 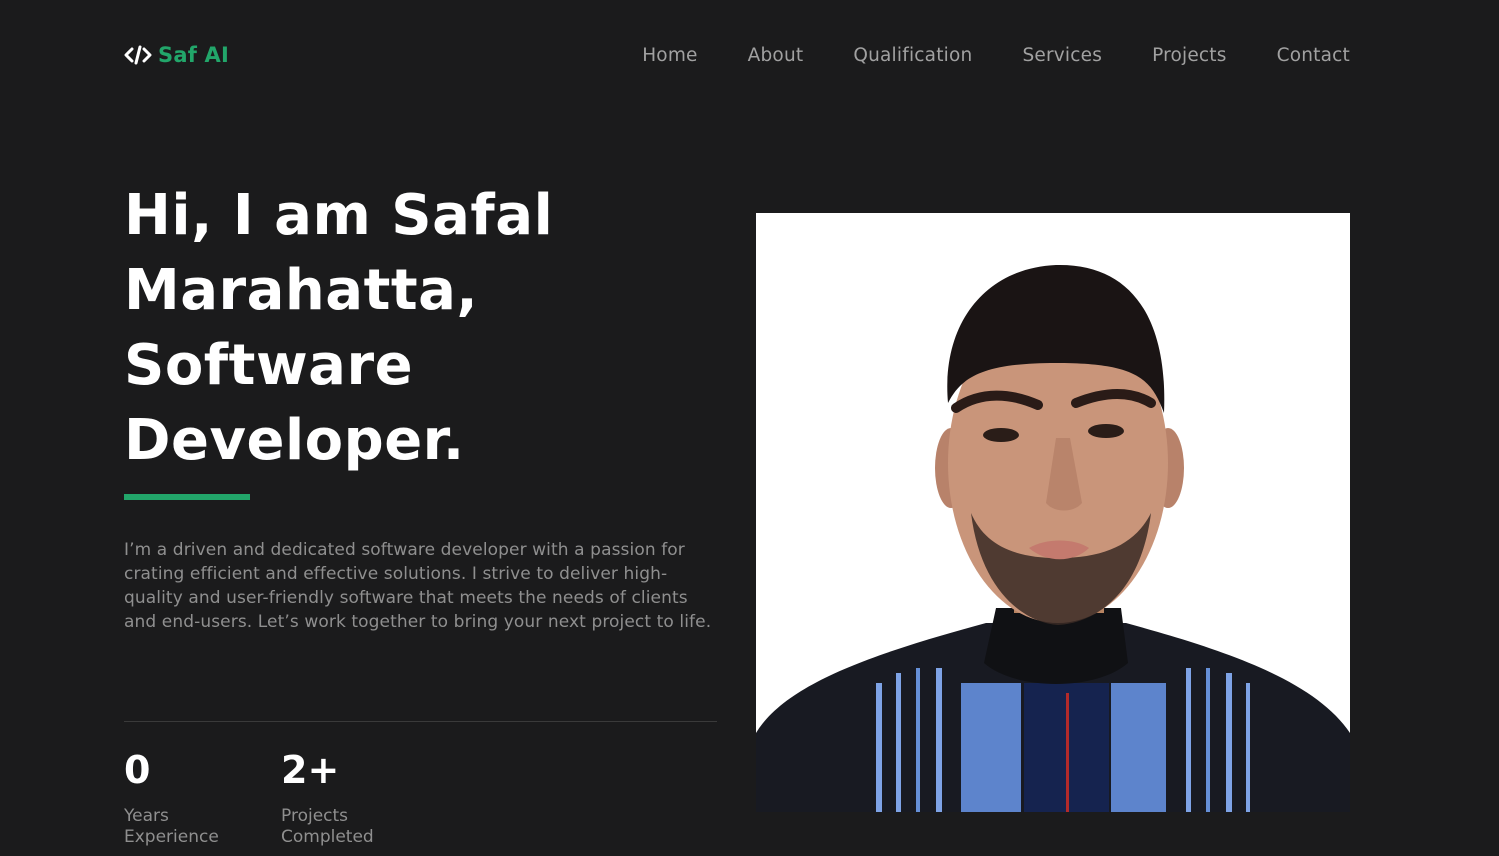 I want to click on stat-projects: 2+ Projects Completed, so click(x=341, y=798).